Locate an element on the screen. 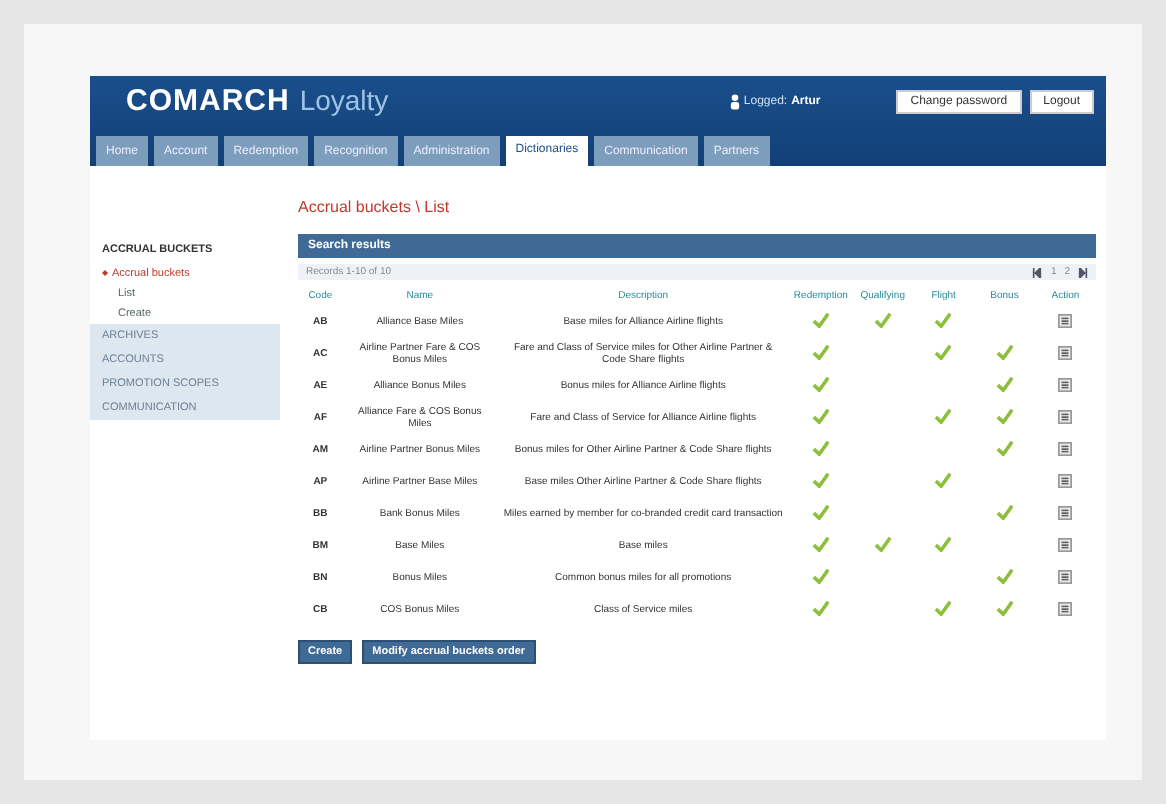  last-page-icon is located at coordinates (1083, 272).